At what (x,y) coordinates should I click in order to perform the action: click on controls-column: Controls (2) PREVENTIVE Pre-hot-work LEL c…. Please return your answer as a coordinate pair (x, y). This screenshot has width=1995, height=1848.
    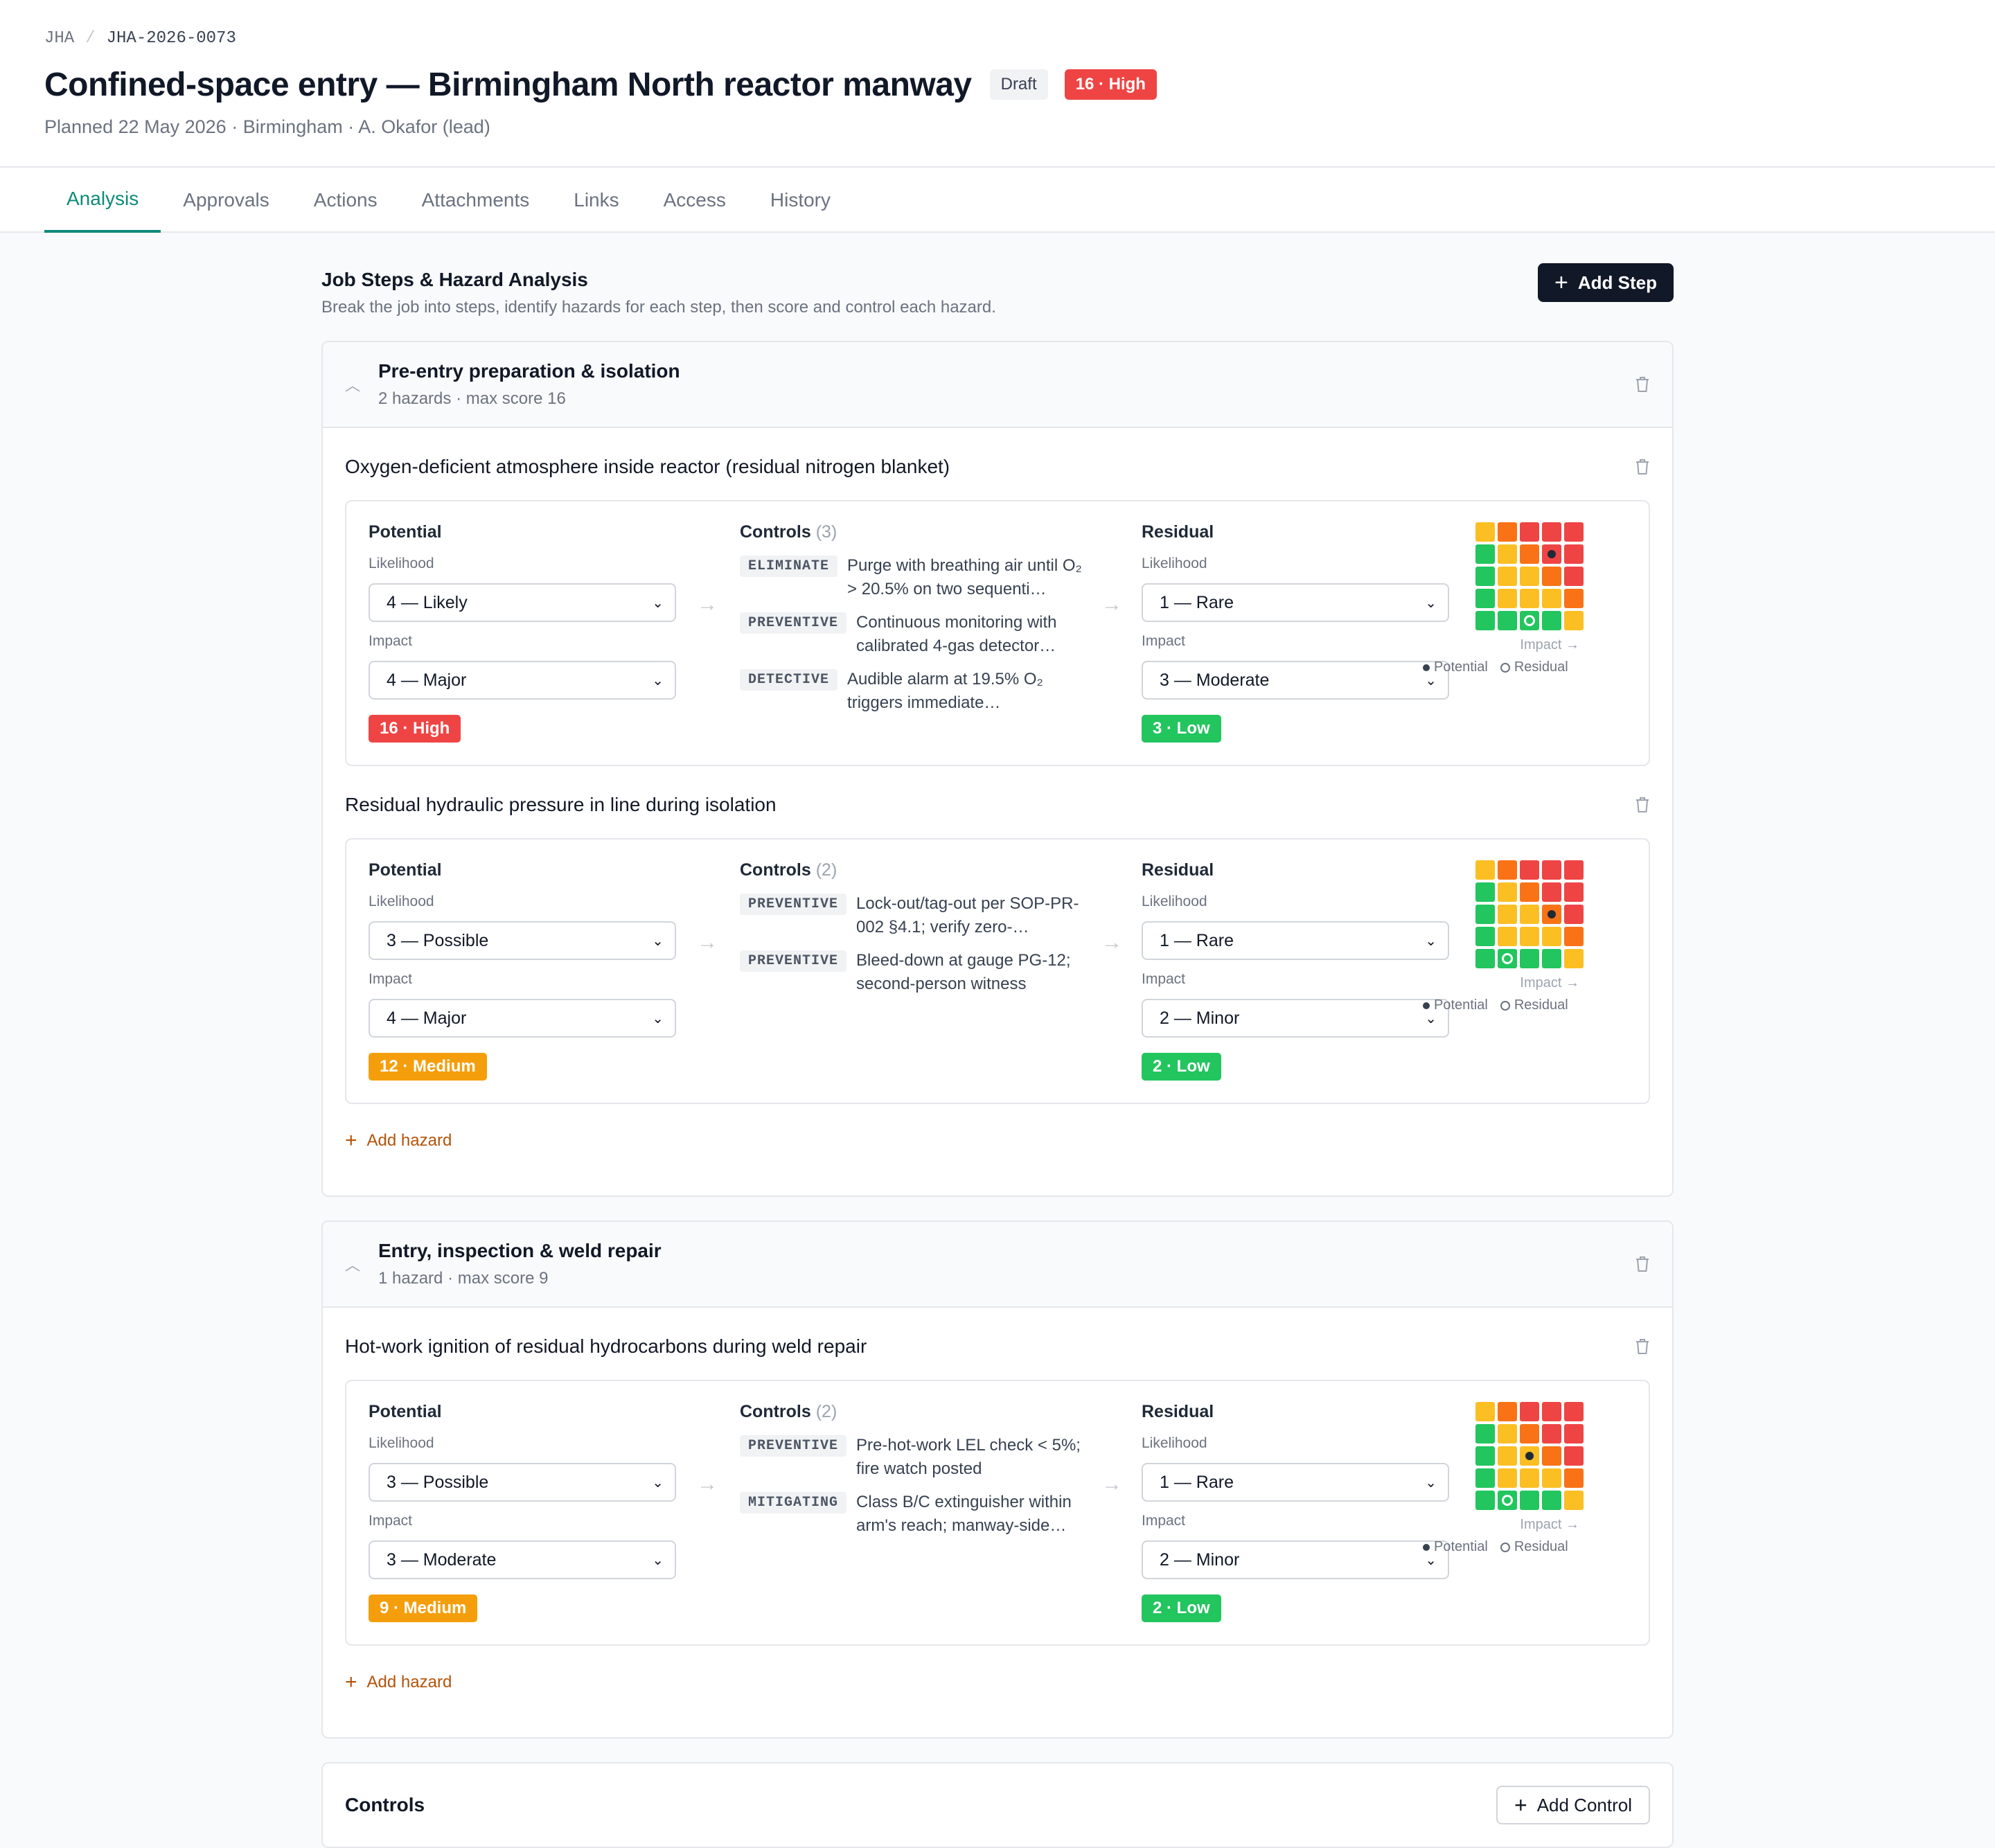
    Looking at the image, I should click on (916, 1470).